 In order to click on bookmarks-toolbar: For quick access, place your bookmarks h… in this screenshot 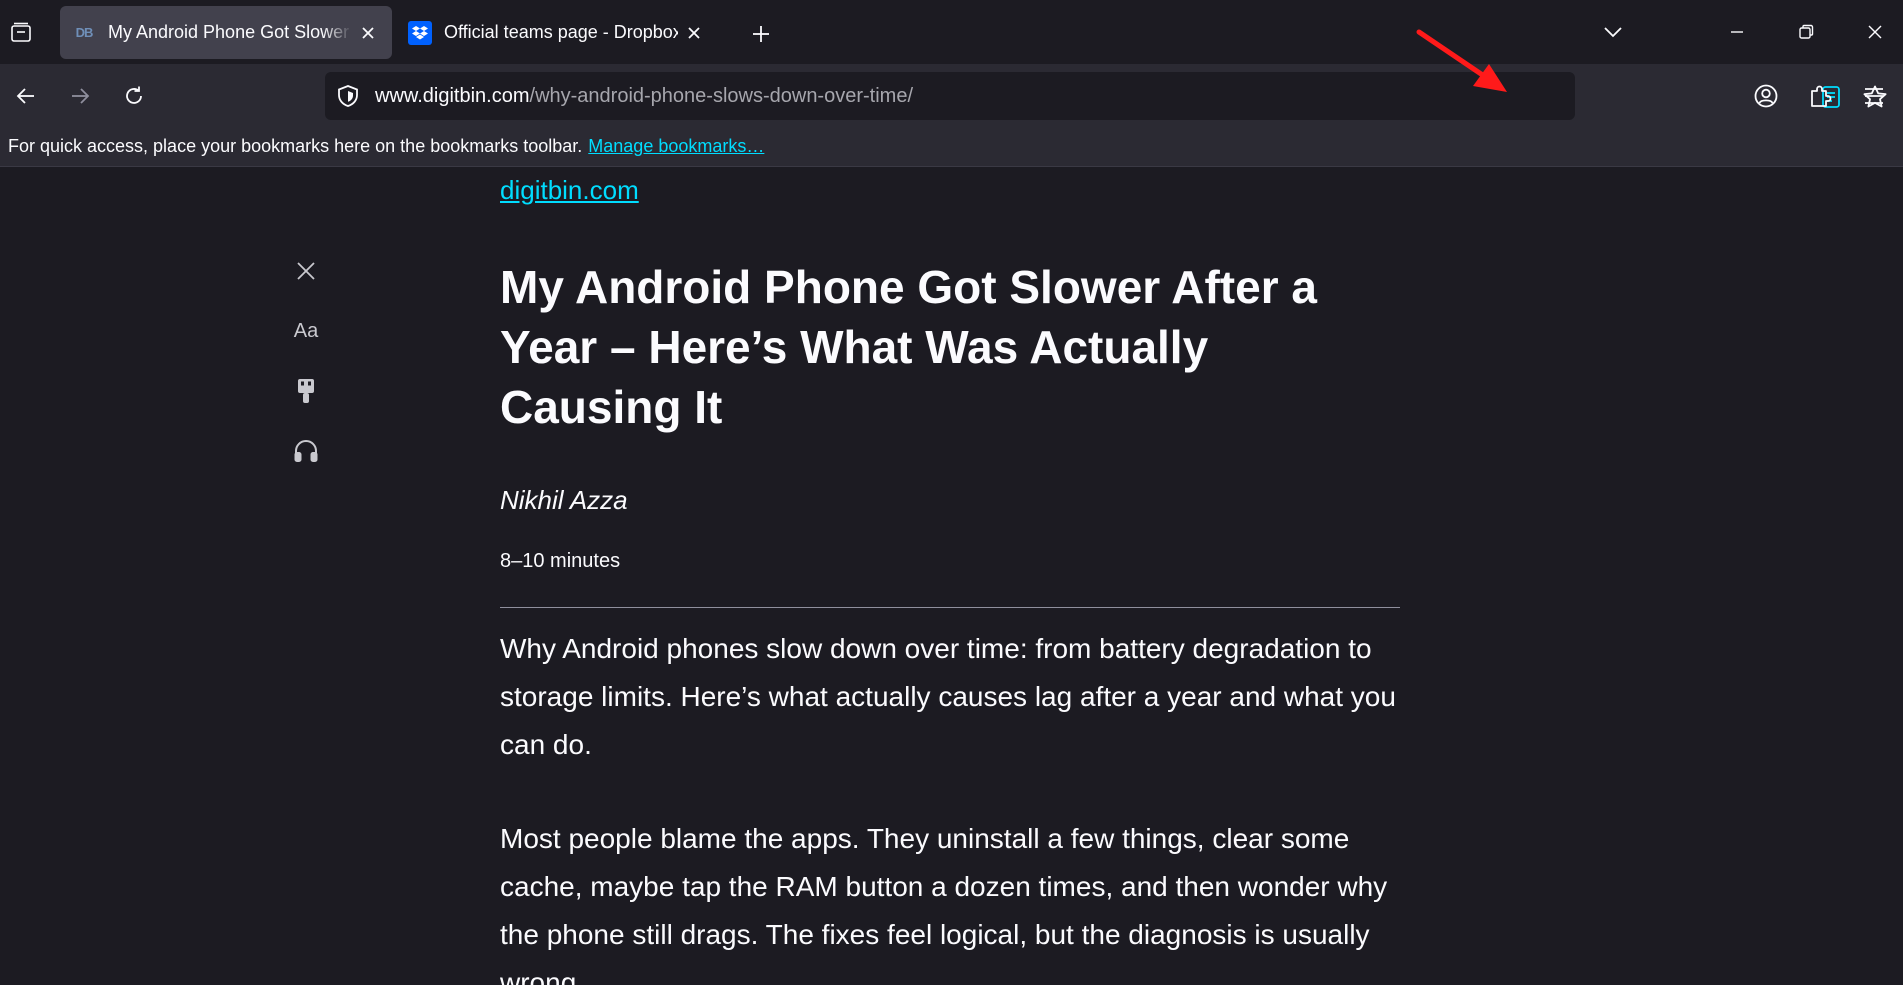, I will do `click(951, 147)`.